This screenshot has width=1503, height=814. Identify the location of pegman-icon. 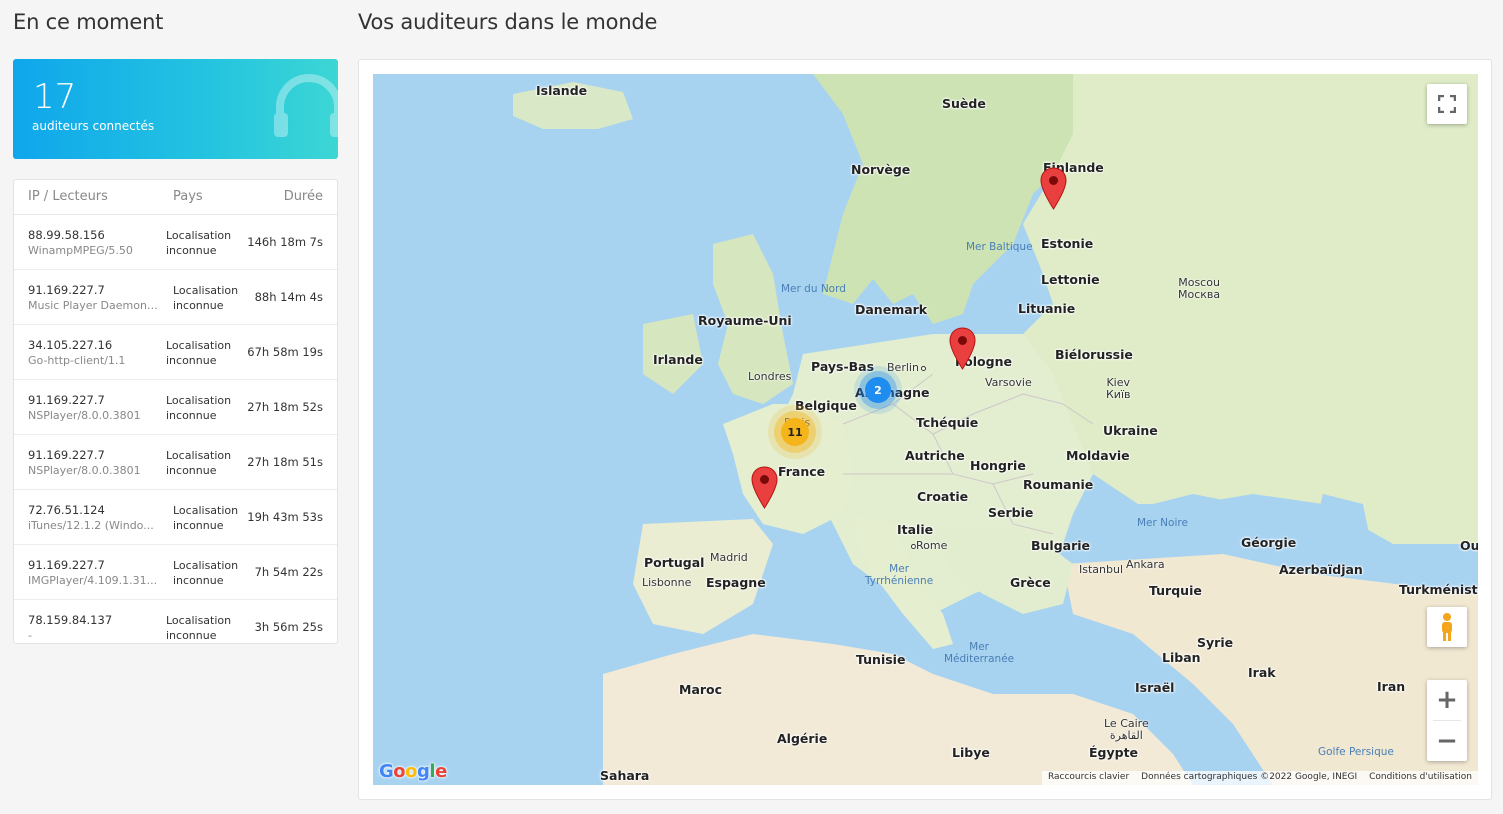
(1447, 627).